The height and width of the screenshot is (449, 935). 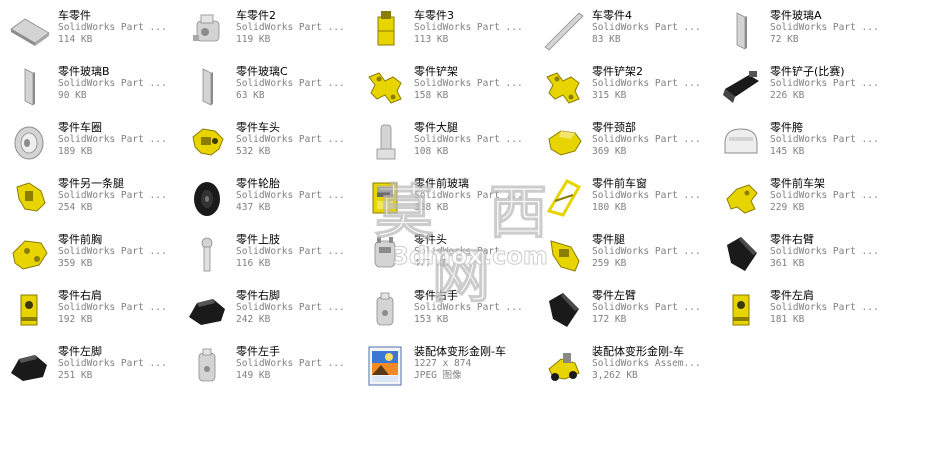 What do you see at coordinates (563, 197) in the screenshot?
I see `yellow-window-part-icon` at bounding box center [563, 197].